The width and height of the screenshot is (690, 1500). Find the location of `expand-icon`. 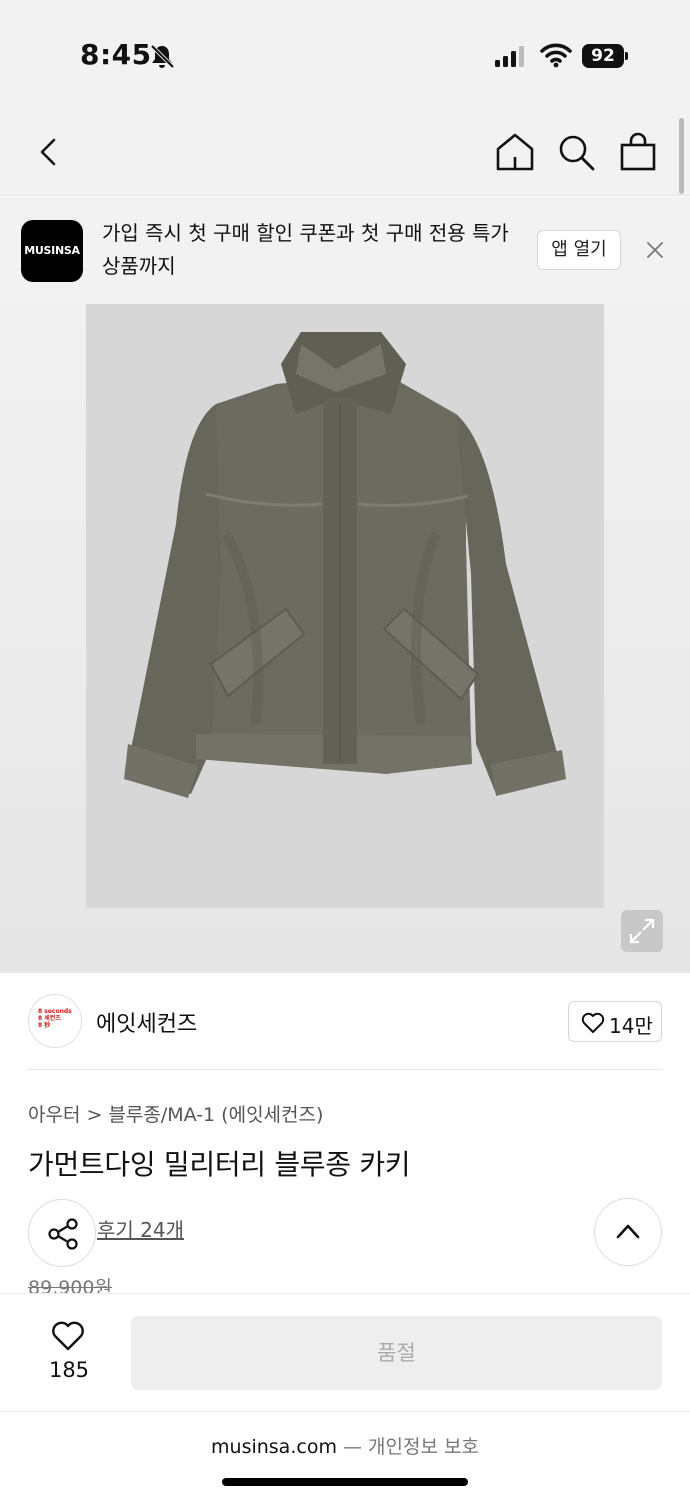

expand-icon is located at coordinates (642, 931).